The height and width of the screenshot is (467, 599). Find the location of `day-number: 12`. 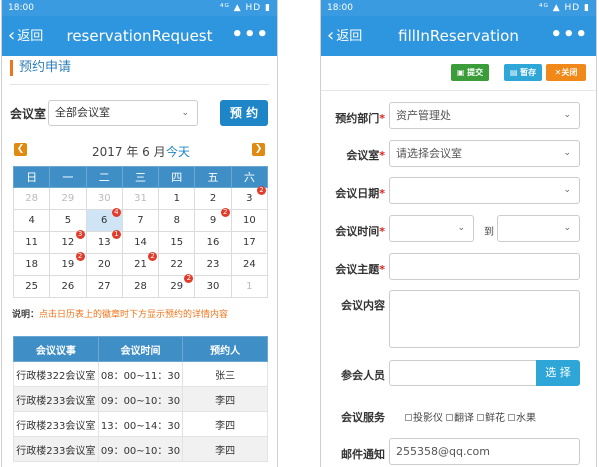

day-number: 12 is located at coordinates (68, 242).